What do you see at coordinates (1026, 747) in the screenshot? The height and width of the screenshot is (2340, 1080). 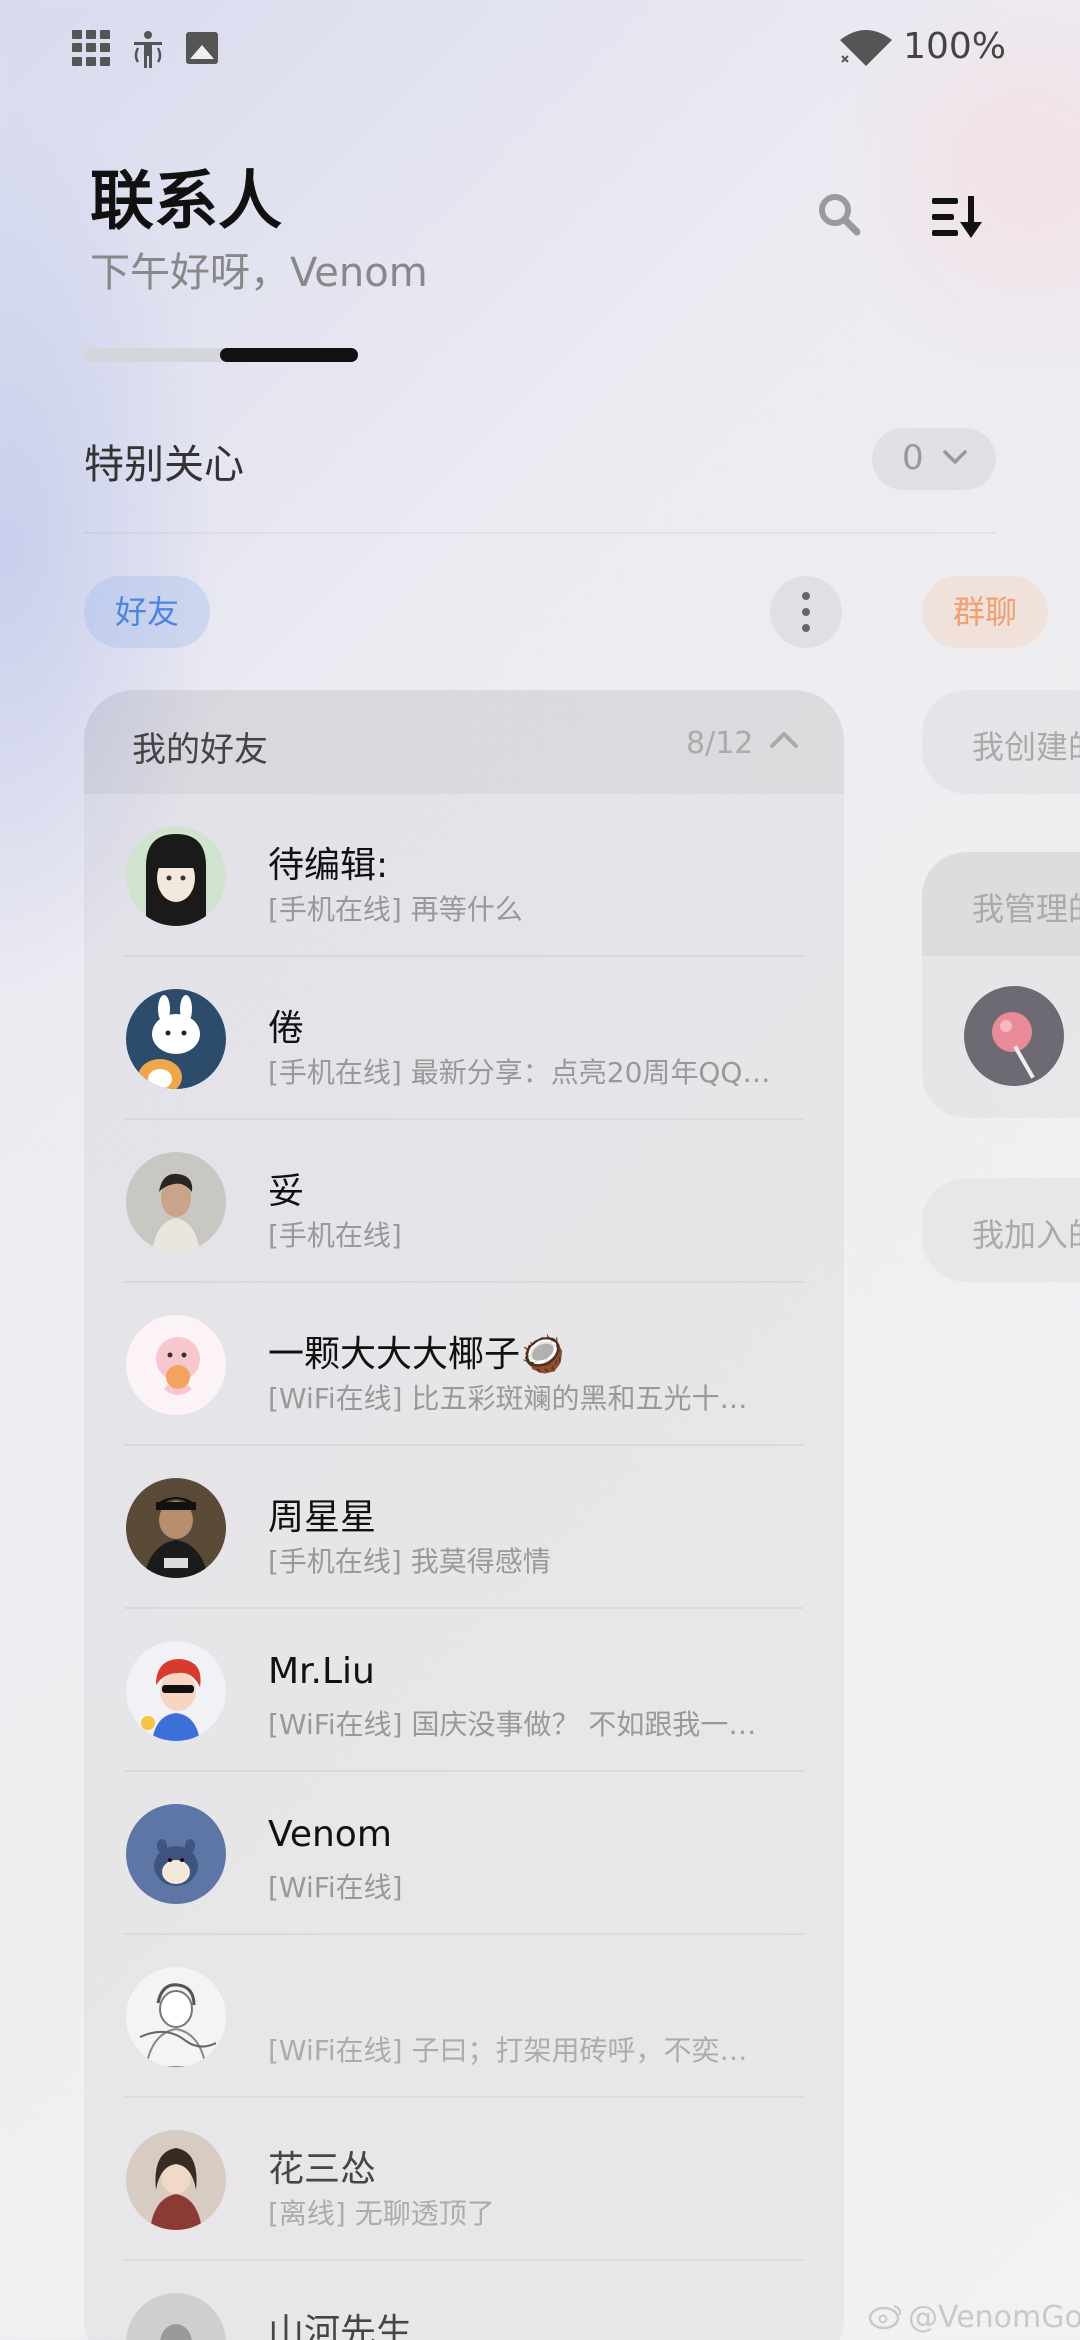 I see `group-section-label: 我创建的` at bounding box center [1026, 747].